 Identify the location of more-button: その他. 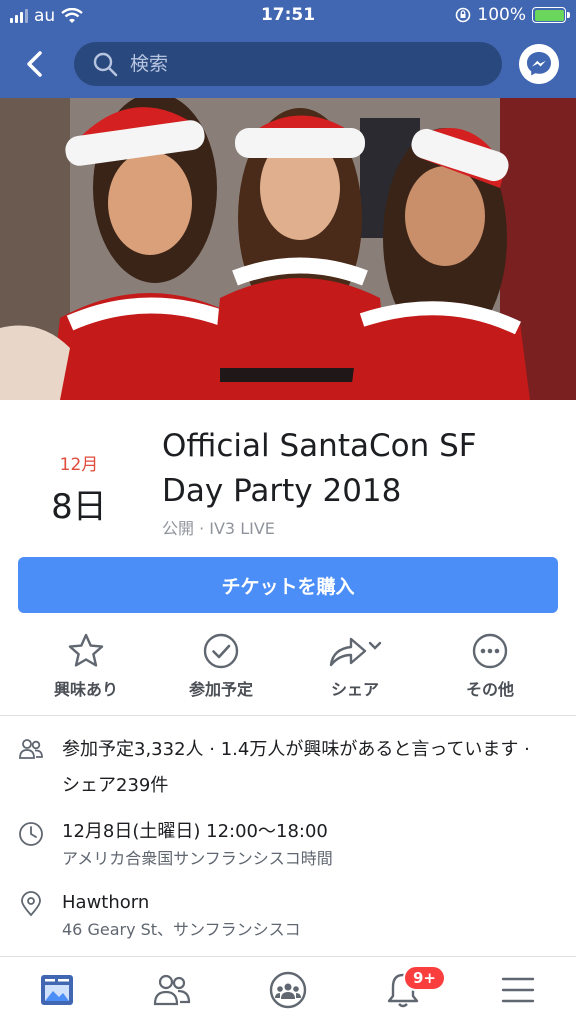
(490, 665).